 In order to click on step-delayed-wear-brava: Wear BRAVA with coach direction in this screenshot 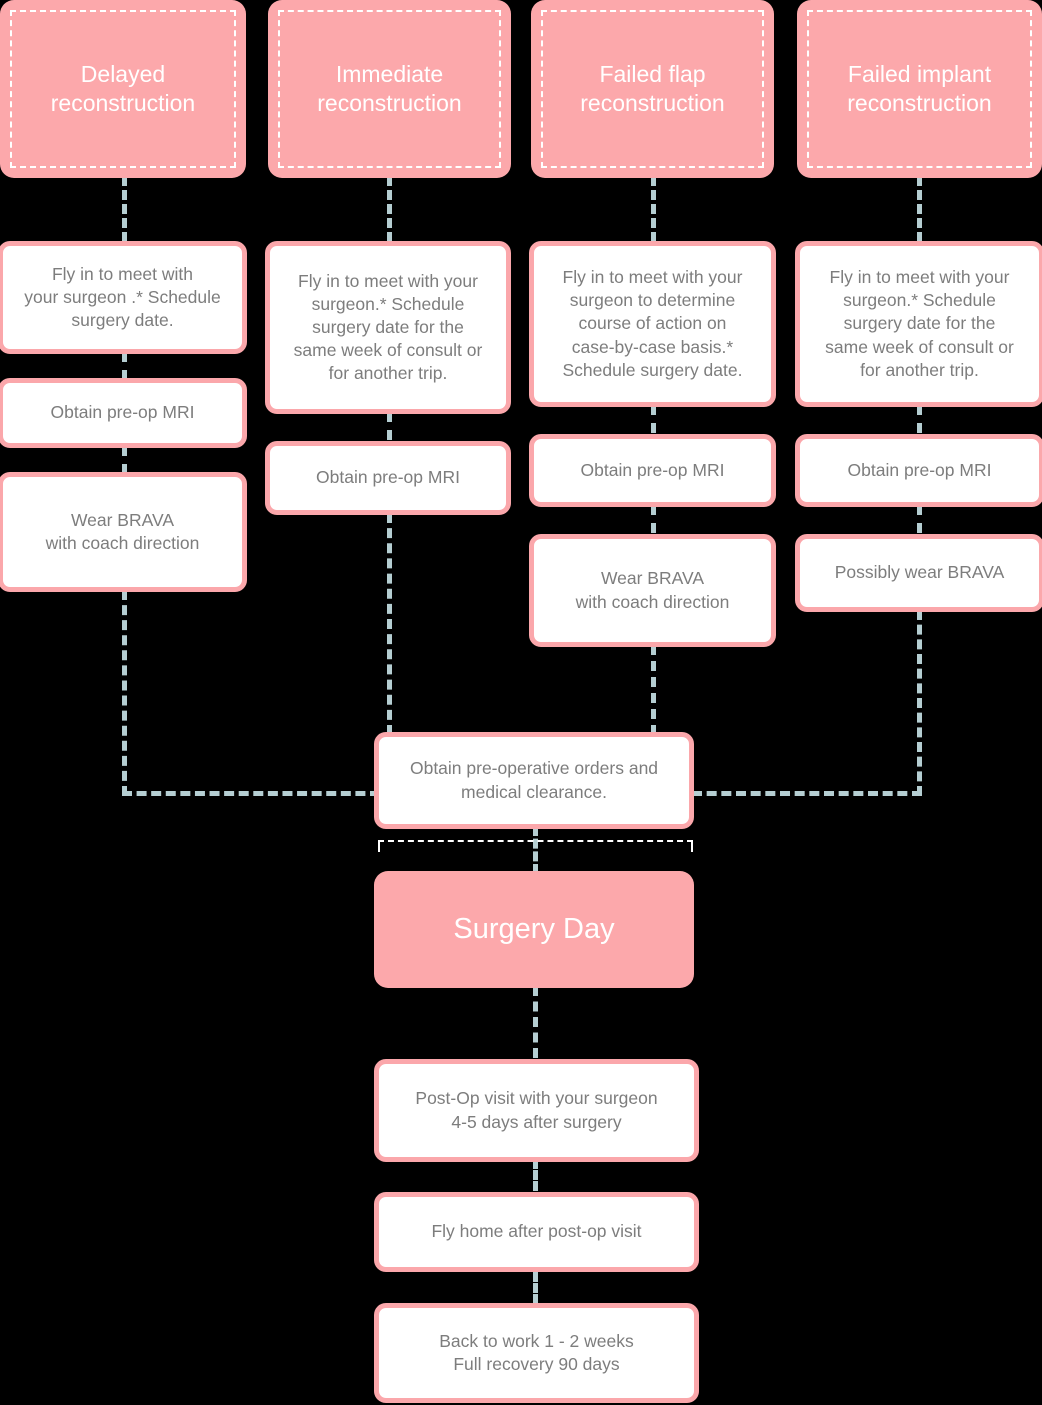, I will do `click(123, 532)`.